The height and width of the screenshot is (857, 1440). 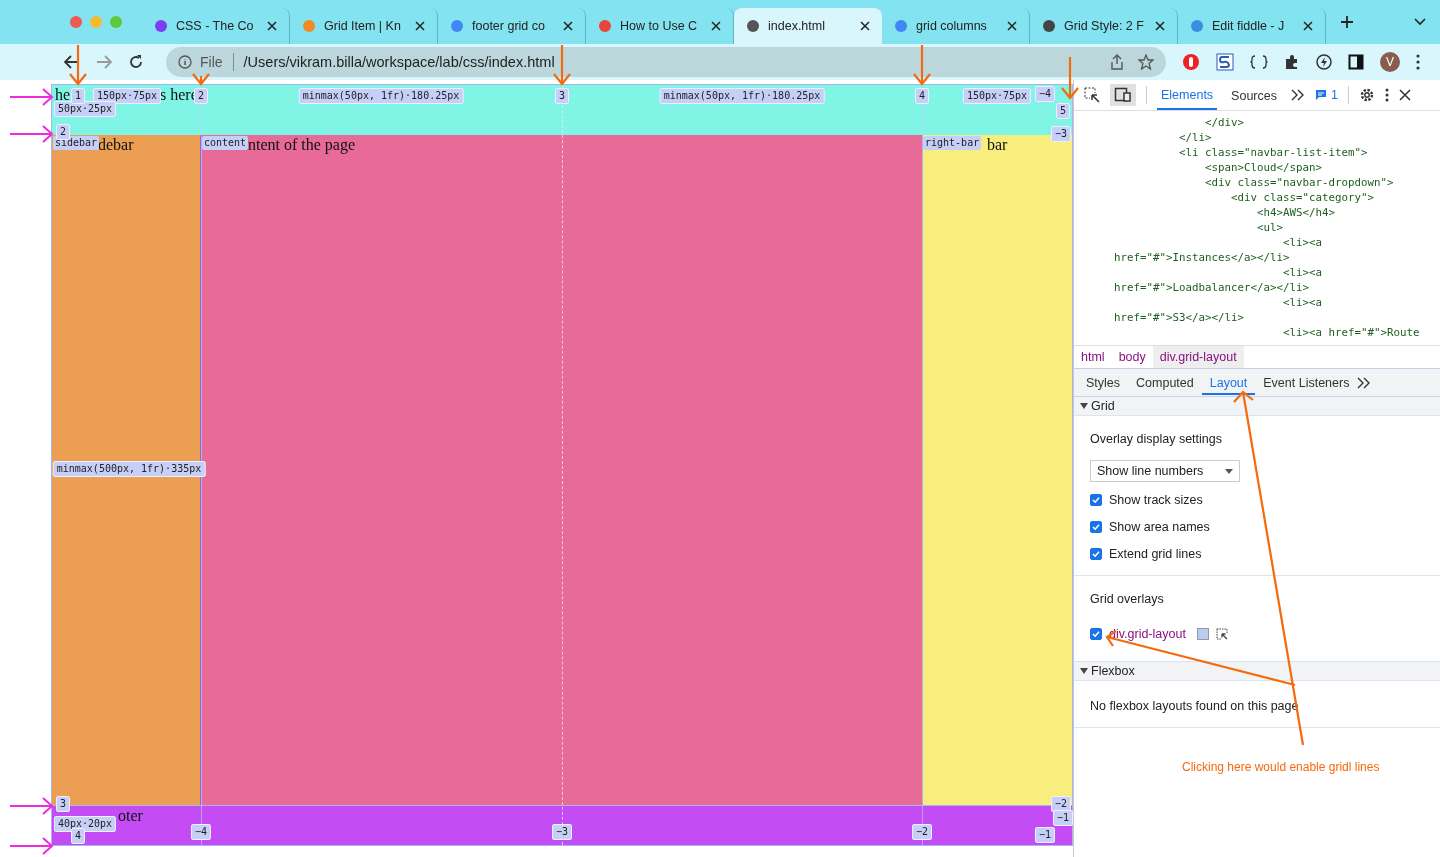 What do you see at coordinates (1093, 357) in the screenshot?
I see `breadcrumb: html` at bounding box center [1093, 357].